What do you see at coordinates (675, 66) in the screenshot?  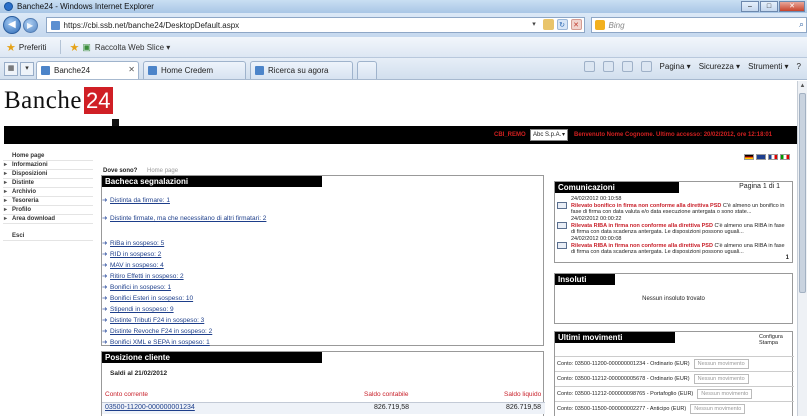 I see `page-menu: Pagina ▾` at bounding box center [675, 66].